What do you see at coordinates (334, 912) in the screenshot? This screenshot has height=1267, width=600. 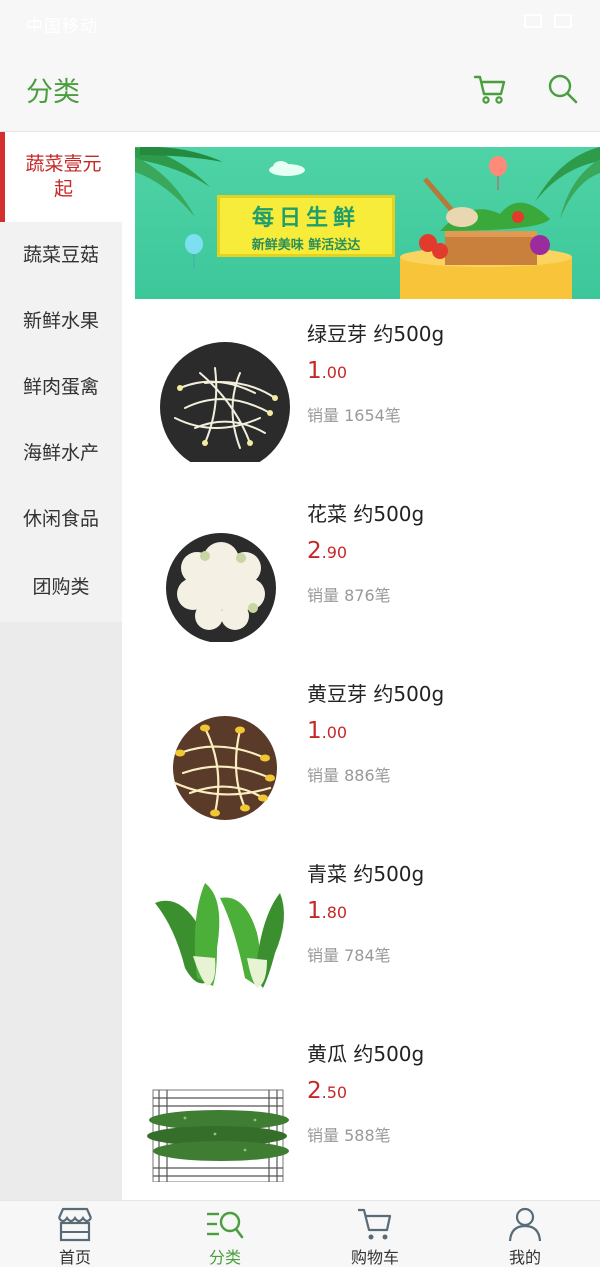 I see `price-decimal: .80` at bounding box center [334, 912].